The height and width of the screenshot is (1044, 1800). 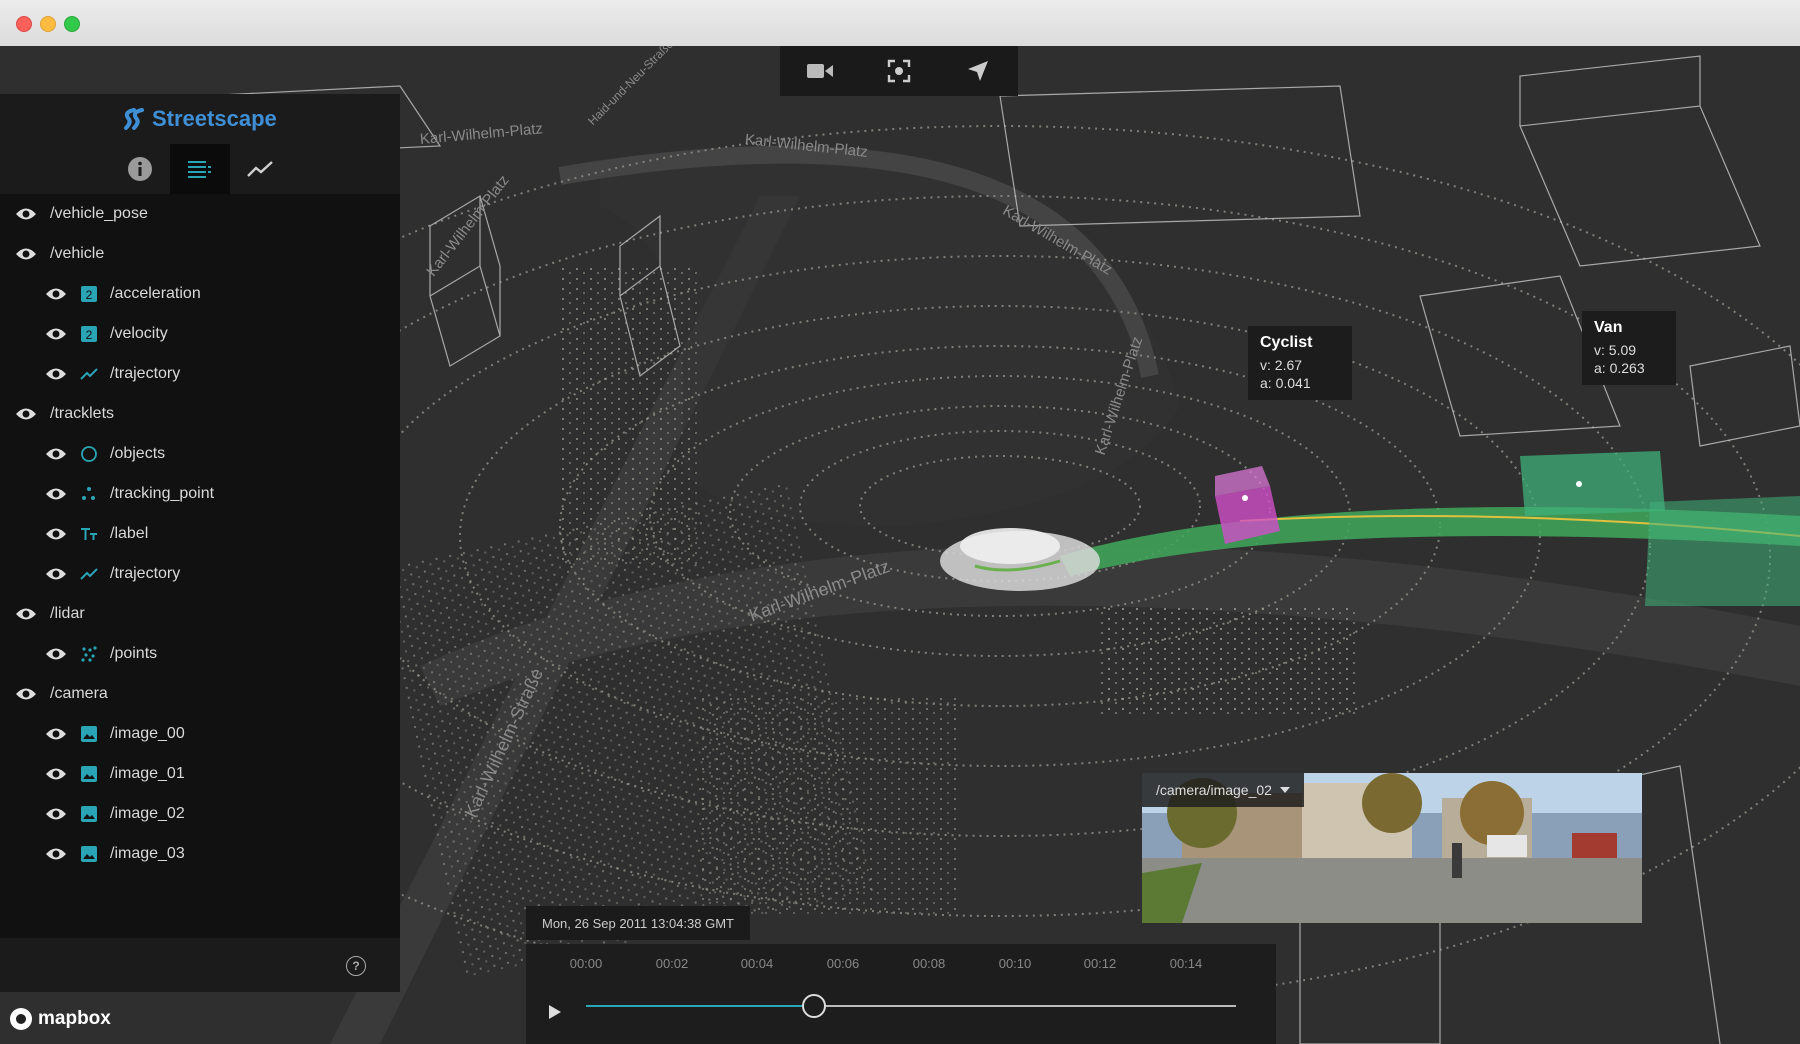 I want to click on close-window-button, so click(x=24, y=24).